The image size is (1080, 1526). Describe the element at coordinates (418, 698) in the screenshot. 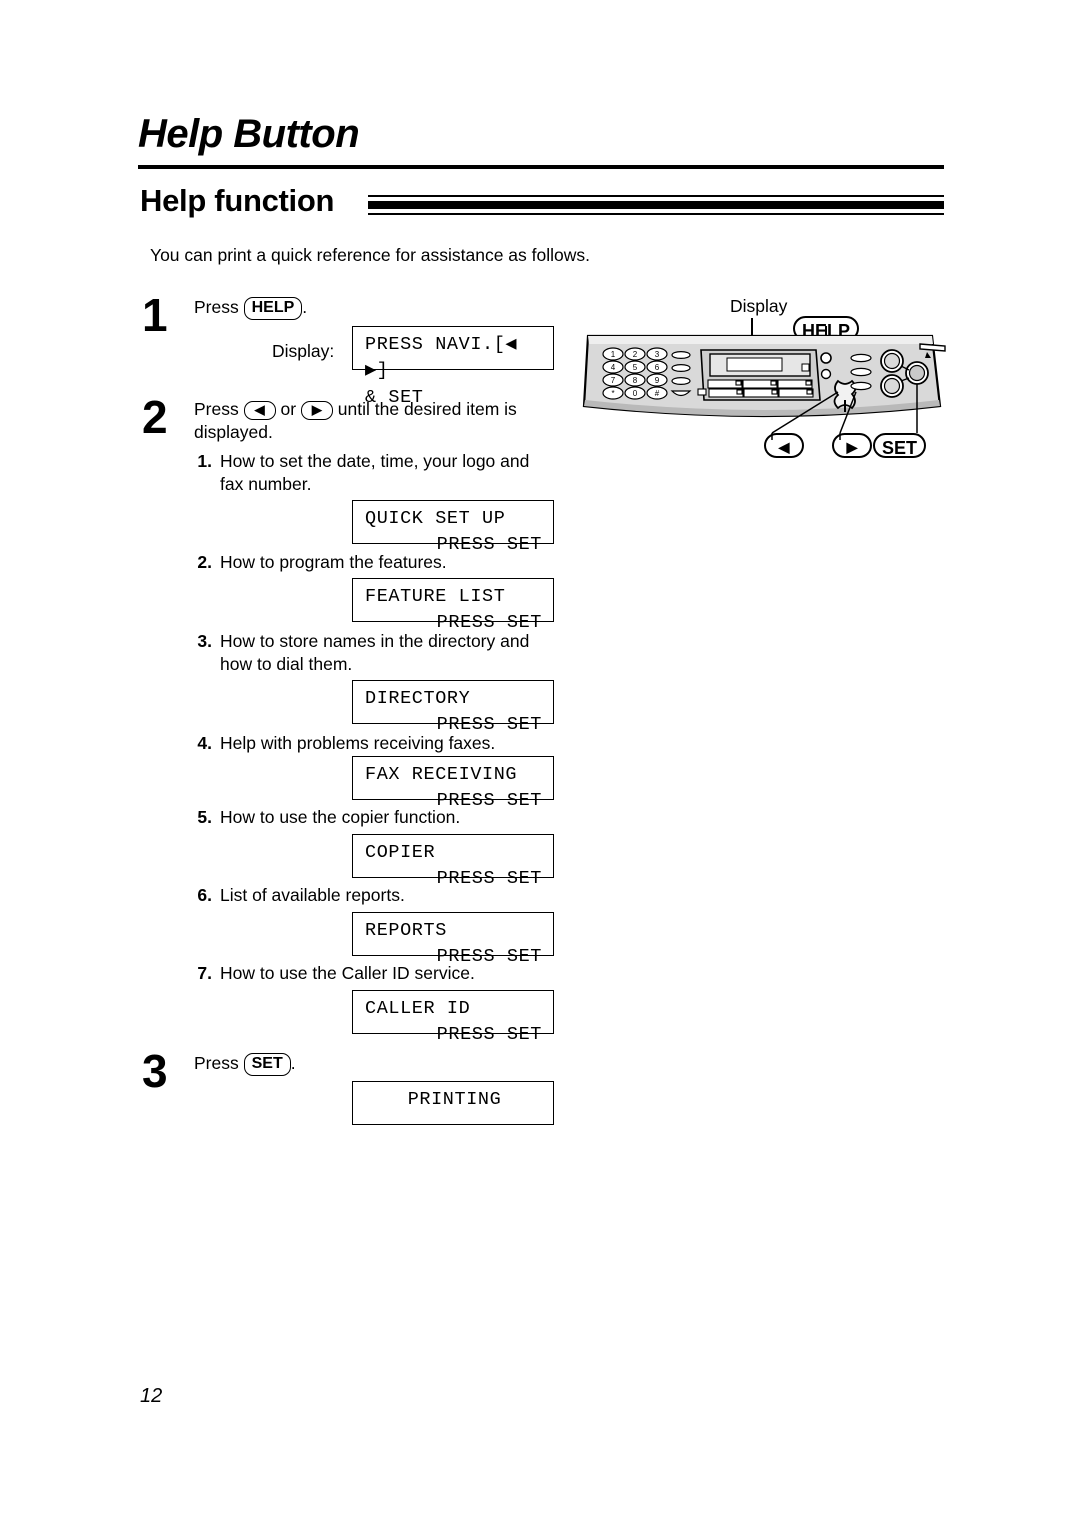

I see `lcd-line-1: DIRECTORY` at that location.